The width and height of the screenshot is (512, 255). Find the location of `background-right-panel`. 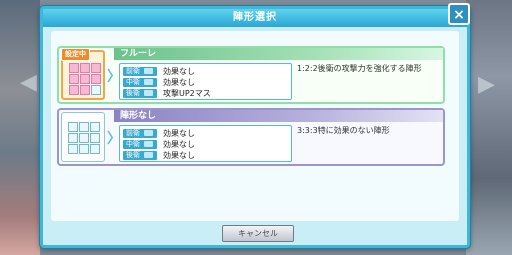

background-right-panel is located at coordinates (489, 127).